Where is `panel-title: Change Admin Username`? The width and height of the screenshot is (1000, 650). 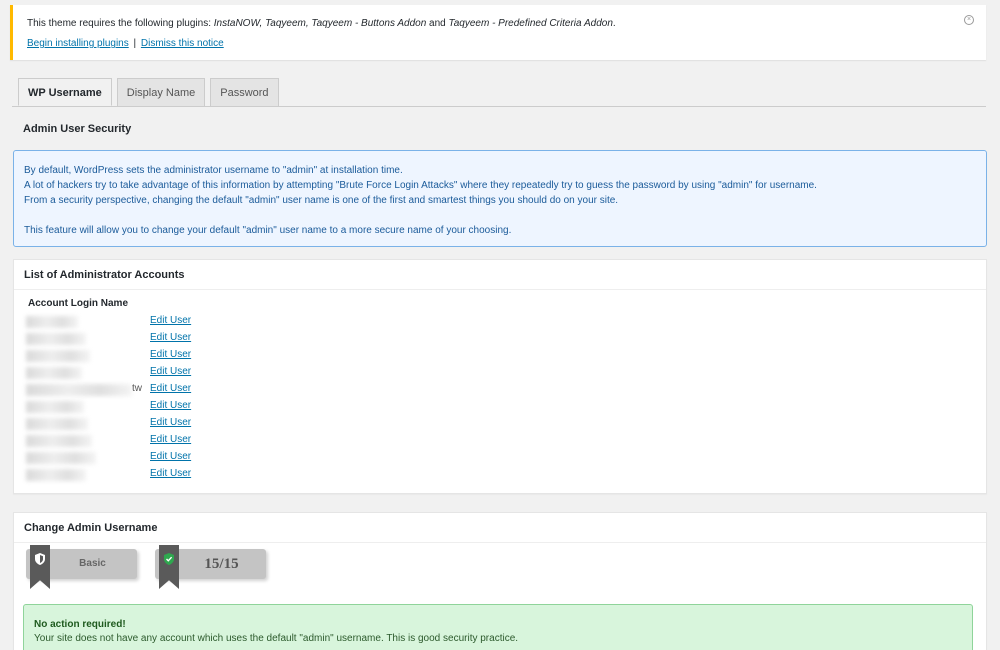
panel-title: Change Admin Username is located at coordinates (500, 528).